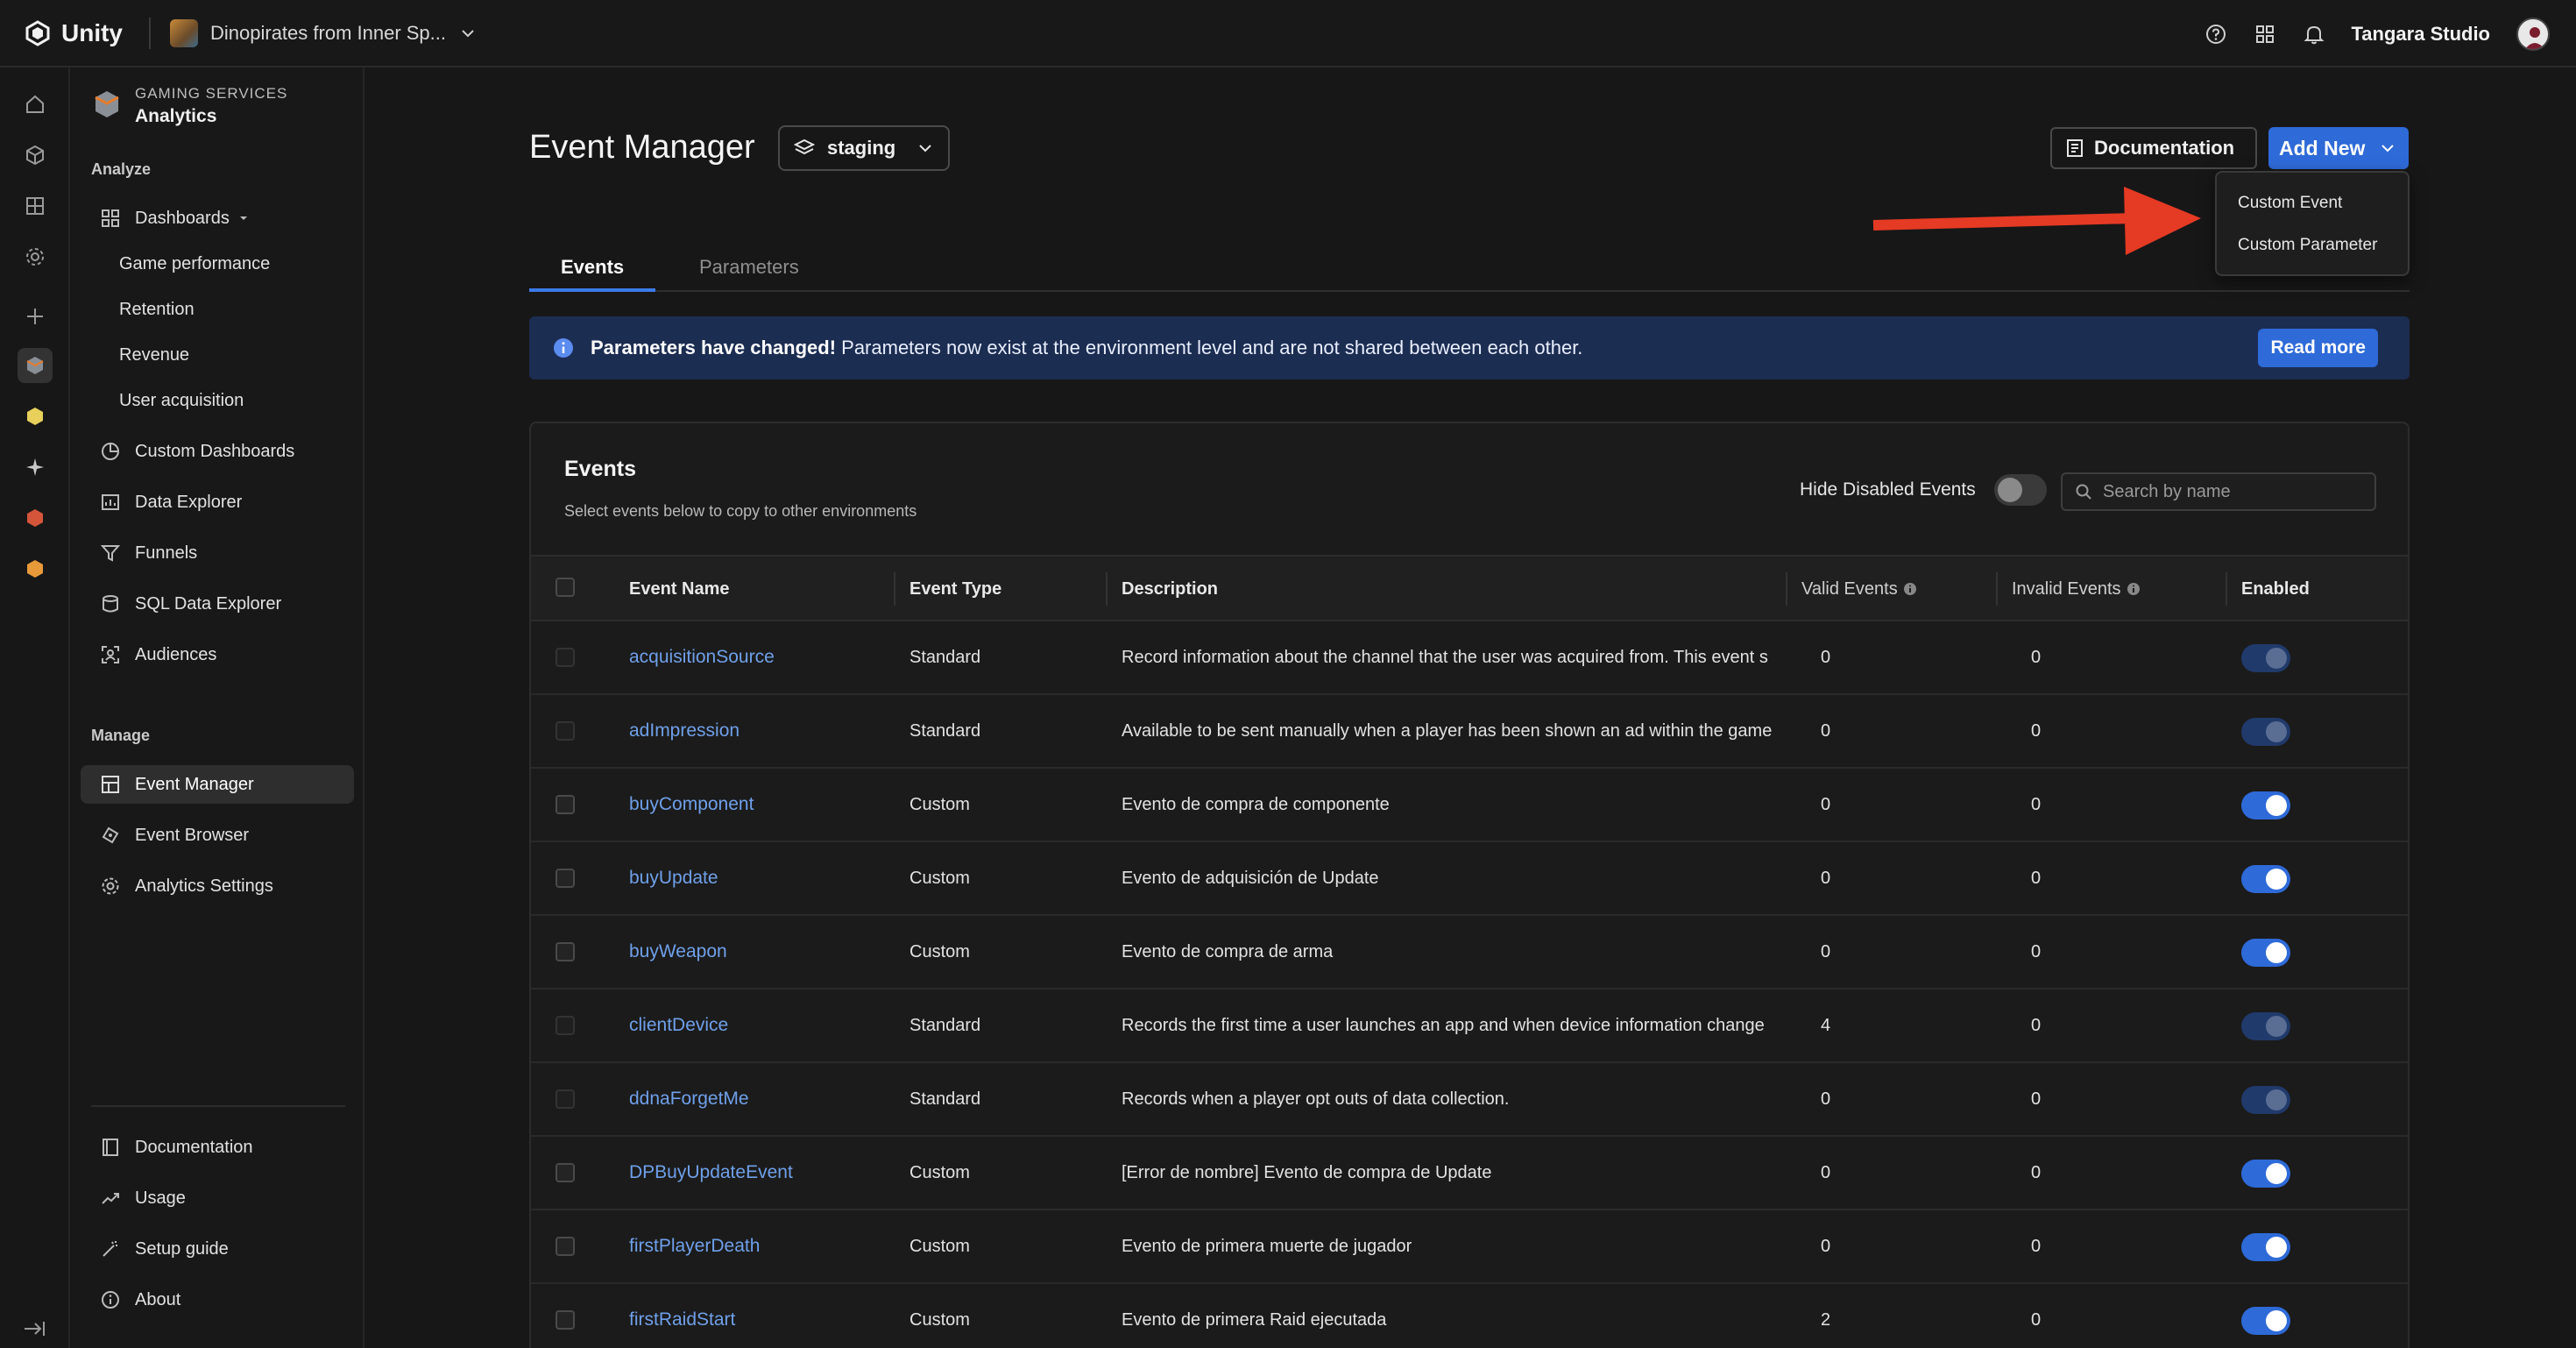  What do you see at coordinates (2314, 34) in the screenshot?
I see `bell-icon` at bounding box center [2314, 34].